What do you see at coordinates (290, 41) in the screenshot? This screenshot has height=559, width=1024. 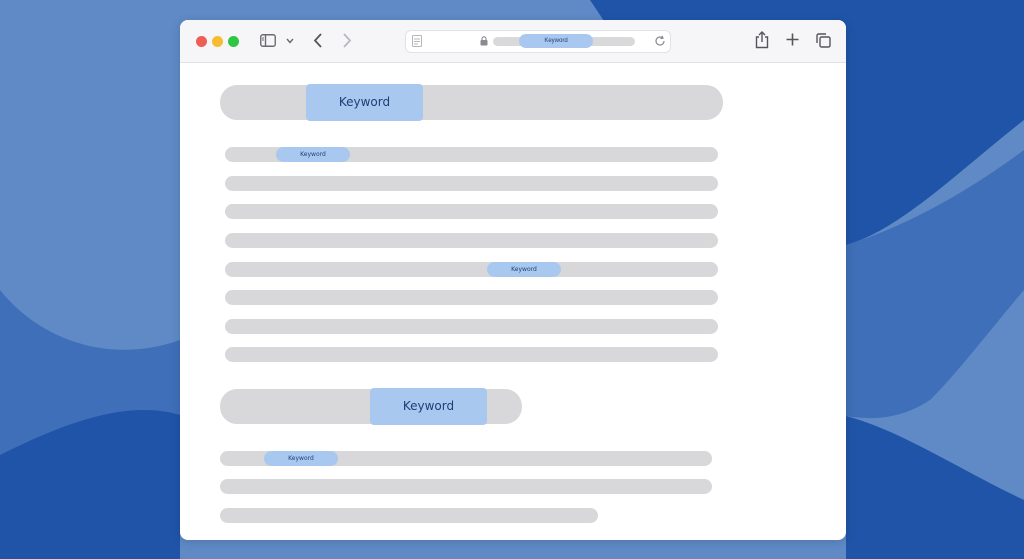 I see `chevron-down-icon` at bounding box center [290, 41].